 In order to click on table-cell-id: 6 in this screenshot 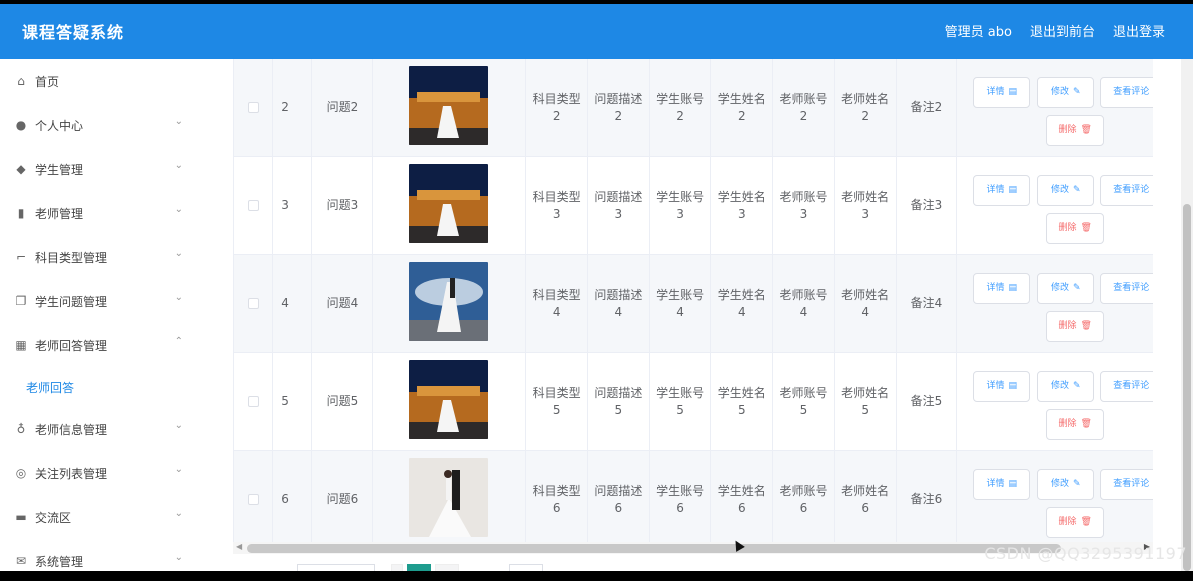, I will do `click(292, 496)`.